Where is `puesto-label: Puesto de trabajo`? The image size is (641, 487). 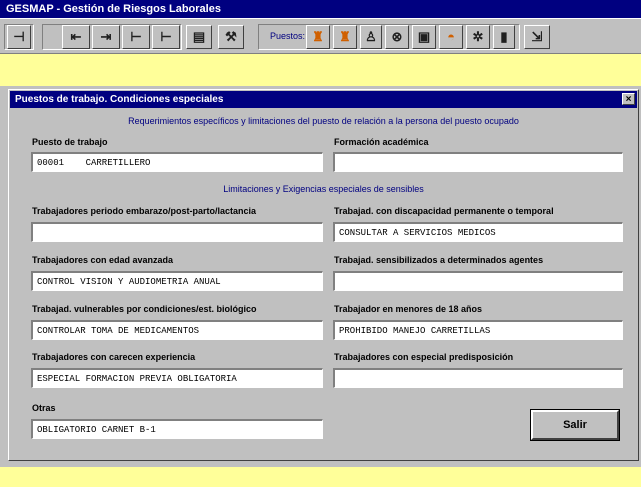 puesto-label: Puesto de trabajo is located at coordinates (70, 142).